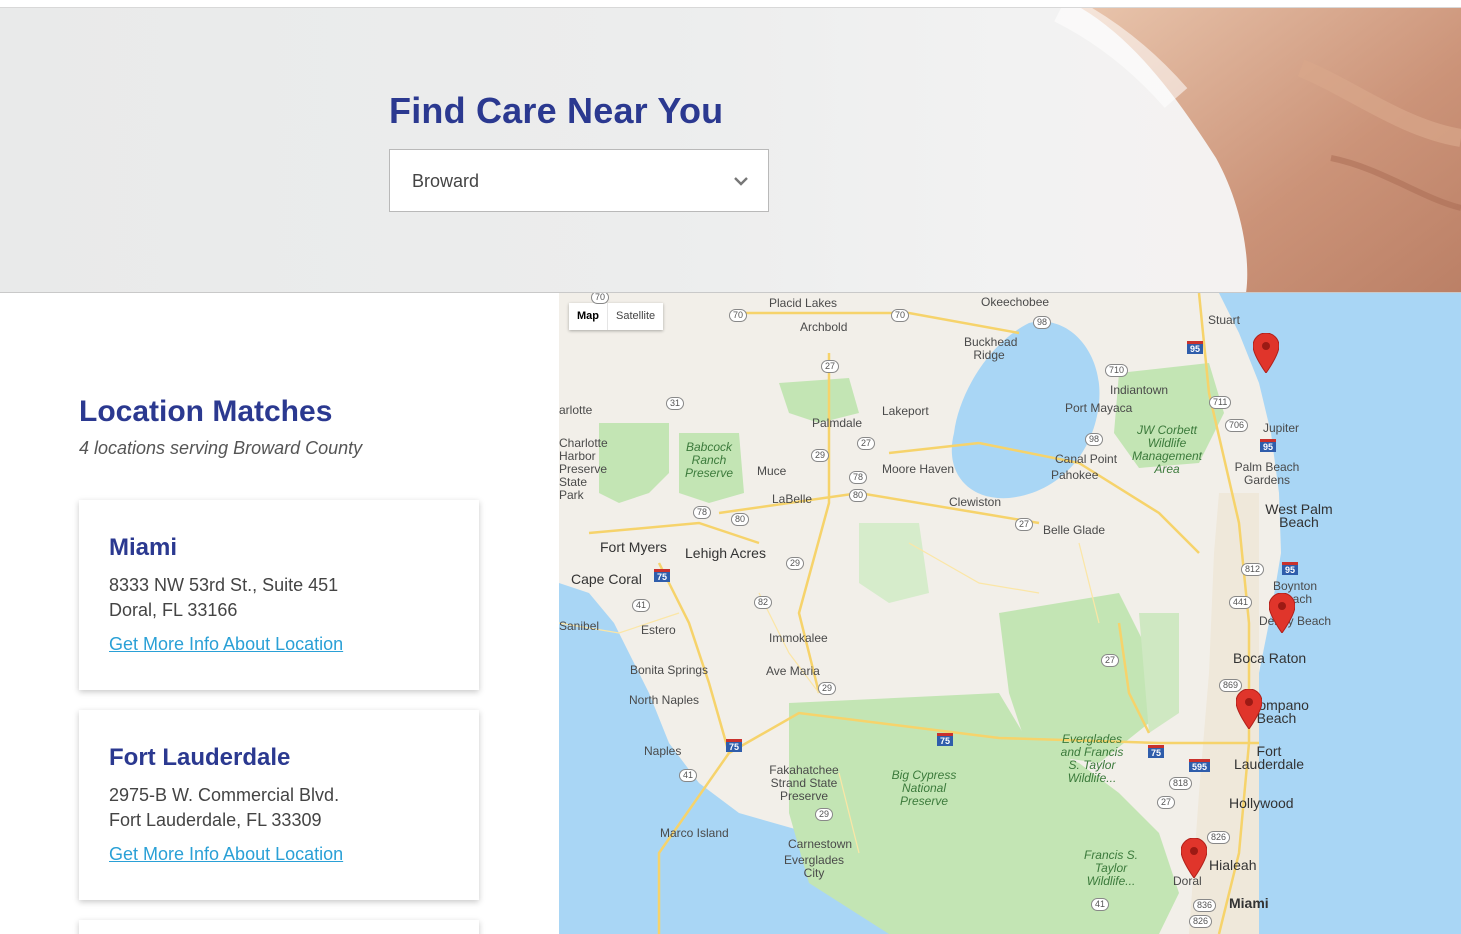  Describe the element at coordinates (1267, 473) in the screenshot. I see `map-label: Palm Beach Gardens` at that location.